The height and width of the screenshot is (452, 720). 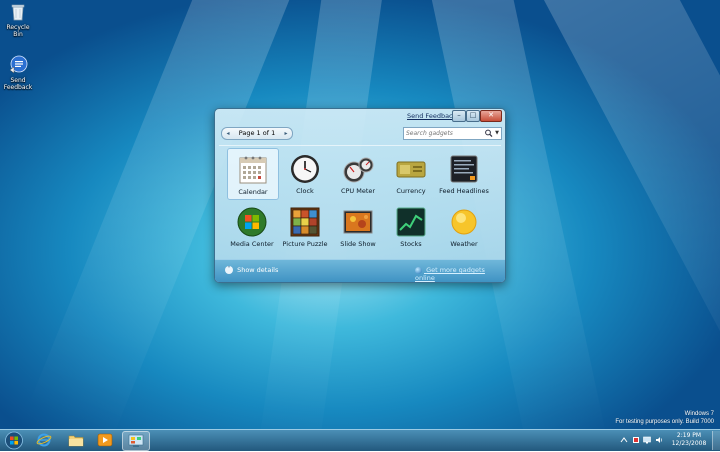 What do you see at coordinates (253, 170) in the screenshot?
I see `calendar-icon` at bounding box center [253, 170].